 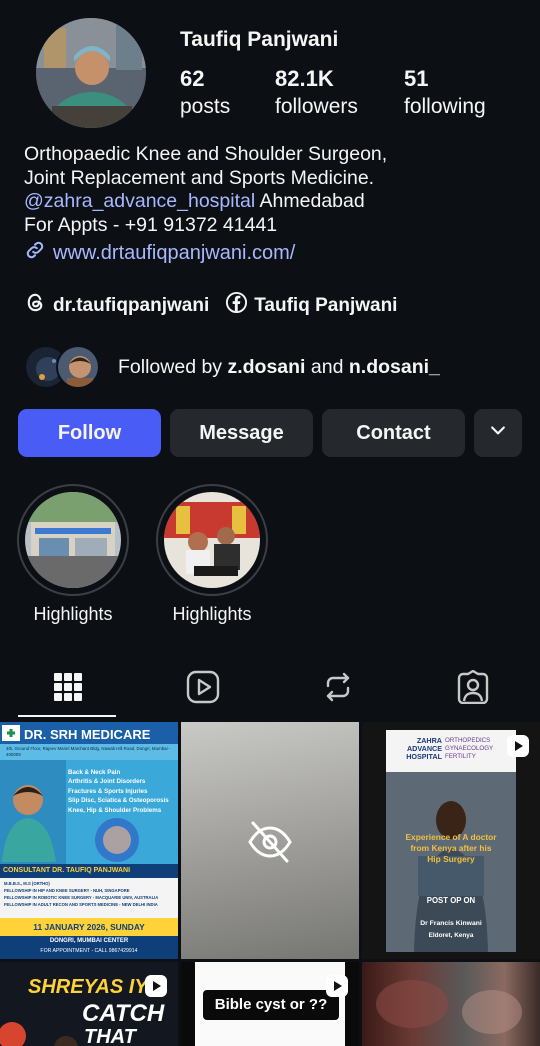 I want to click on post1-title: DR. SRH MEDICARE, so click(x=87, y=734).